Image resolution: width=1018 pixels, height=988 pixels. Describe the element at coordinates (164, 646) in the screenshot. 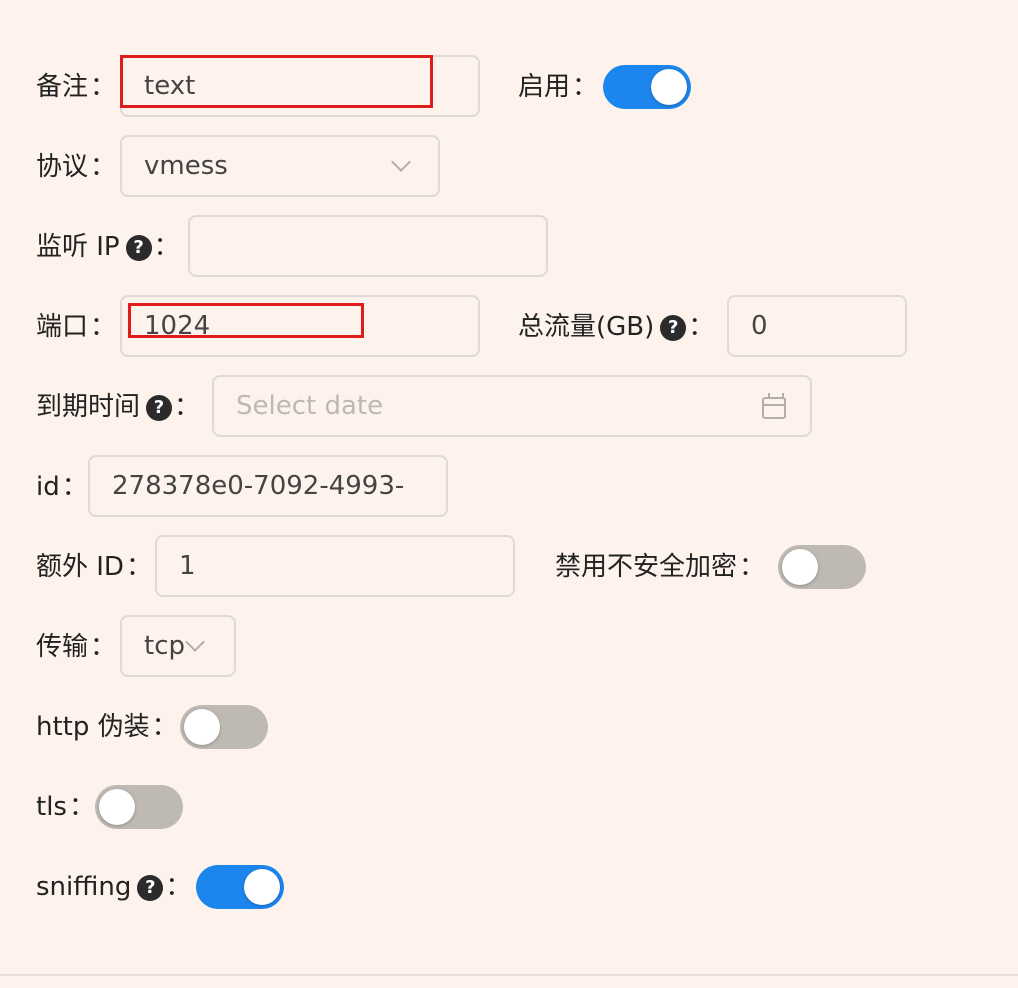

I see `transport-value: tcp` at that location.